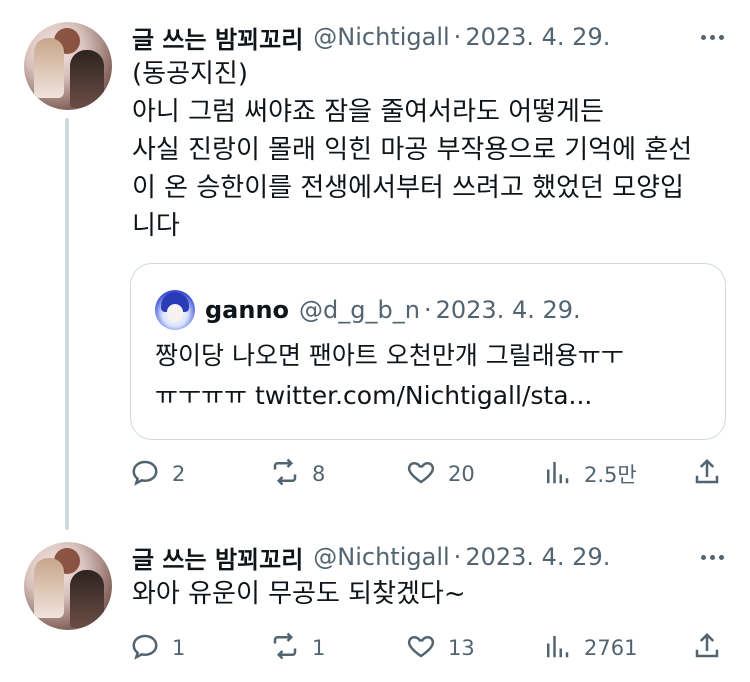  Describe the element at coordinates (319, 648) in the screenshot. I see `retweet-count: 1` at that location.